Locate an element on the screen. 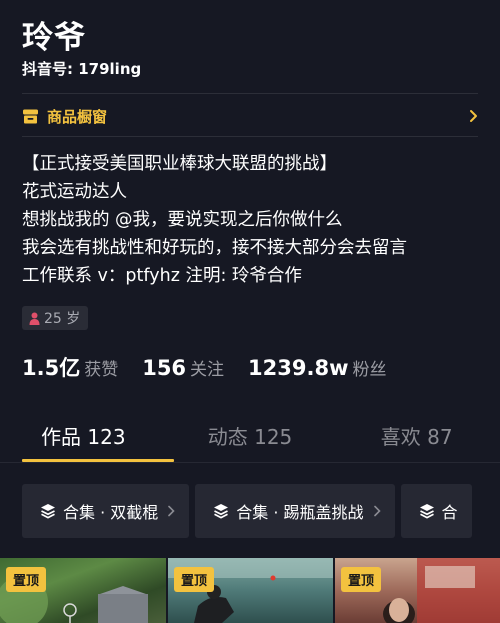 Image resolution: width=500 pixels, height=623 pixels. collection-chip: 合 is located at coordinates (436, 511).